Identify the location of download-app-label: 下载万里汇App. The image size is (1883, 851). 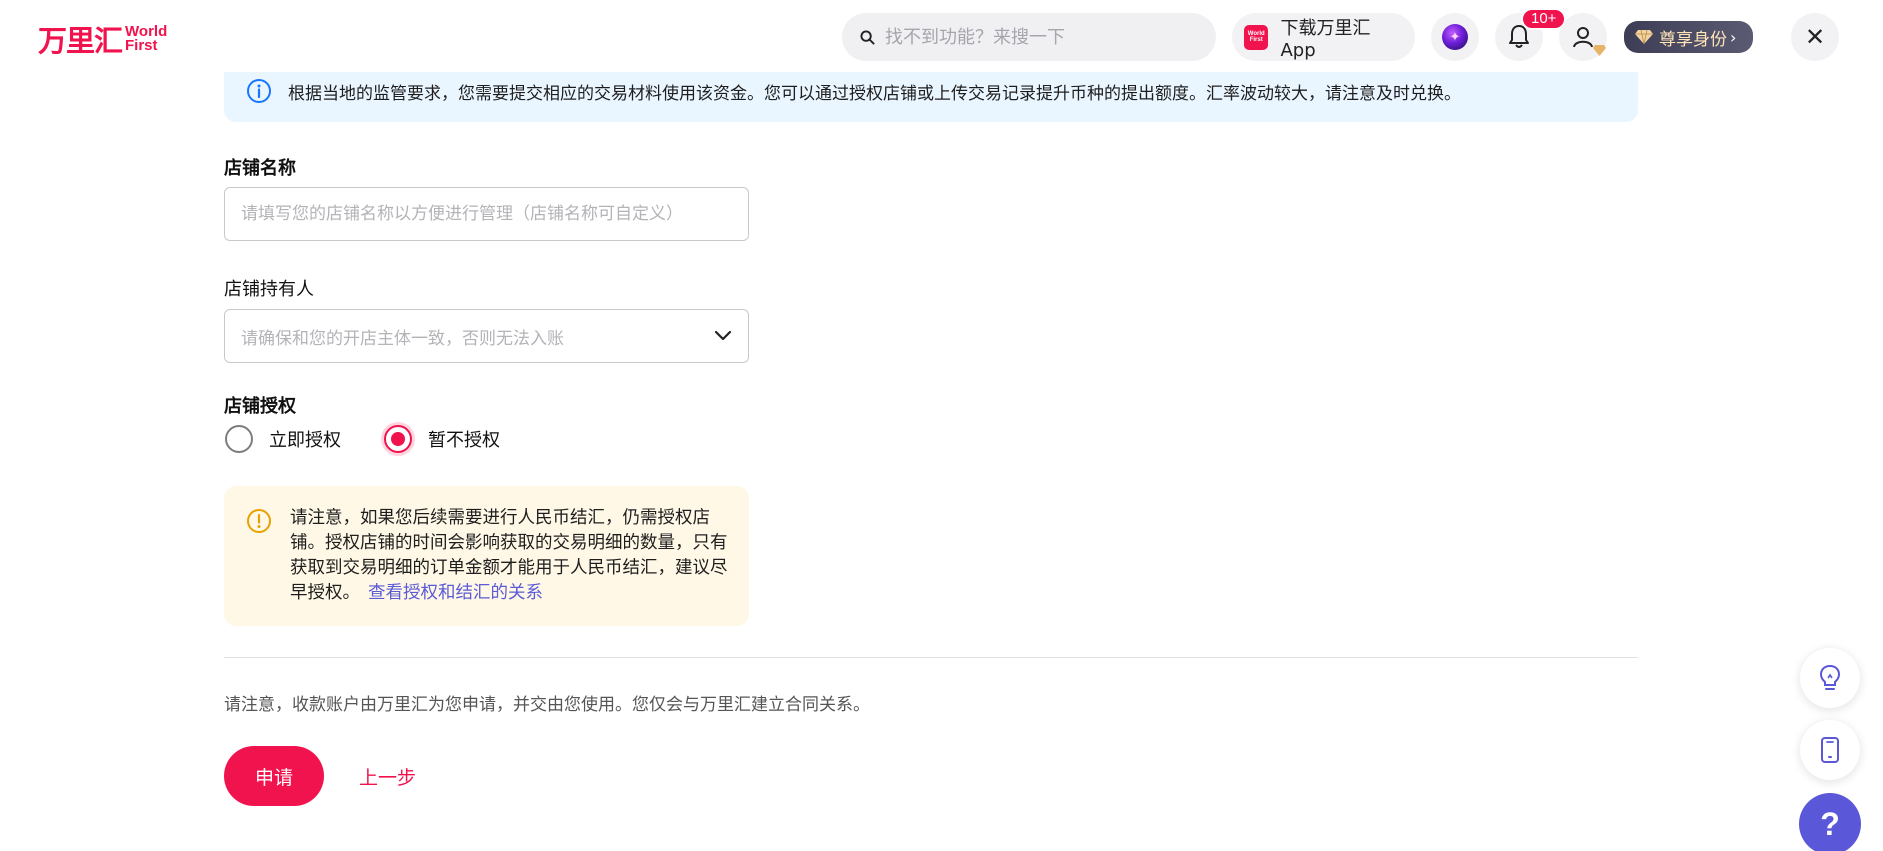
(1325, 39).